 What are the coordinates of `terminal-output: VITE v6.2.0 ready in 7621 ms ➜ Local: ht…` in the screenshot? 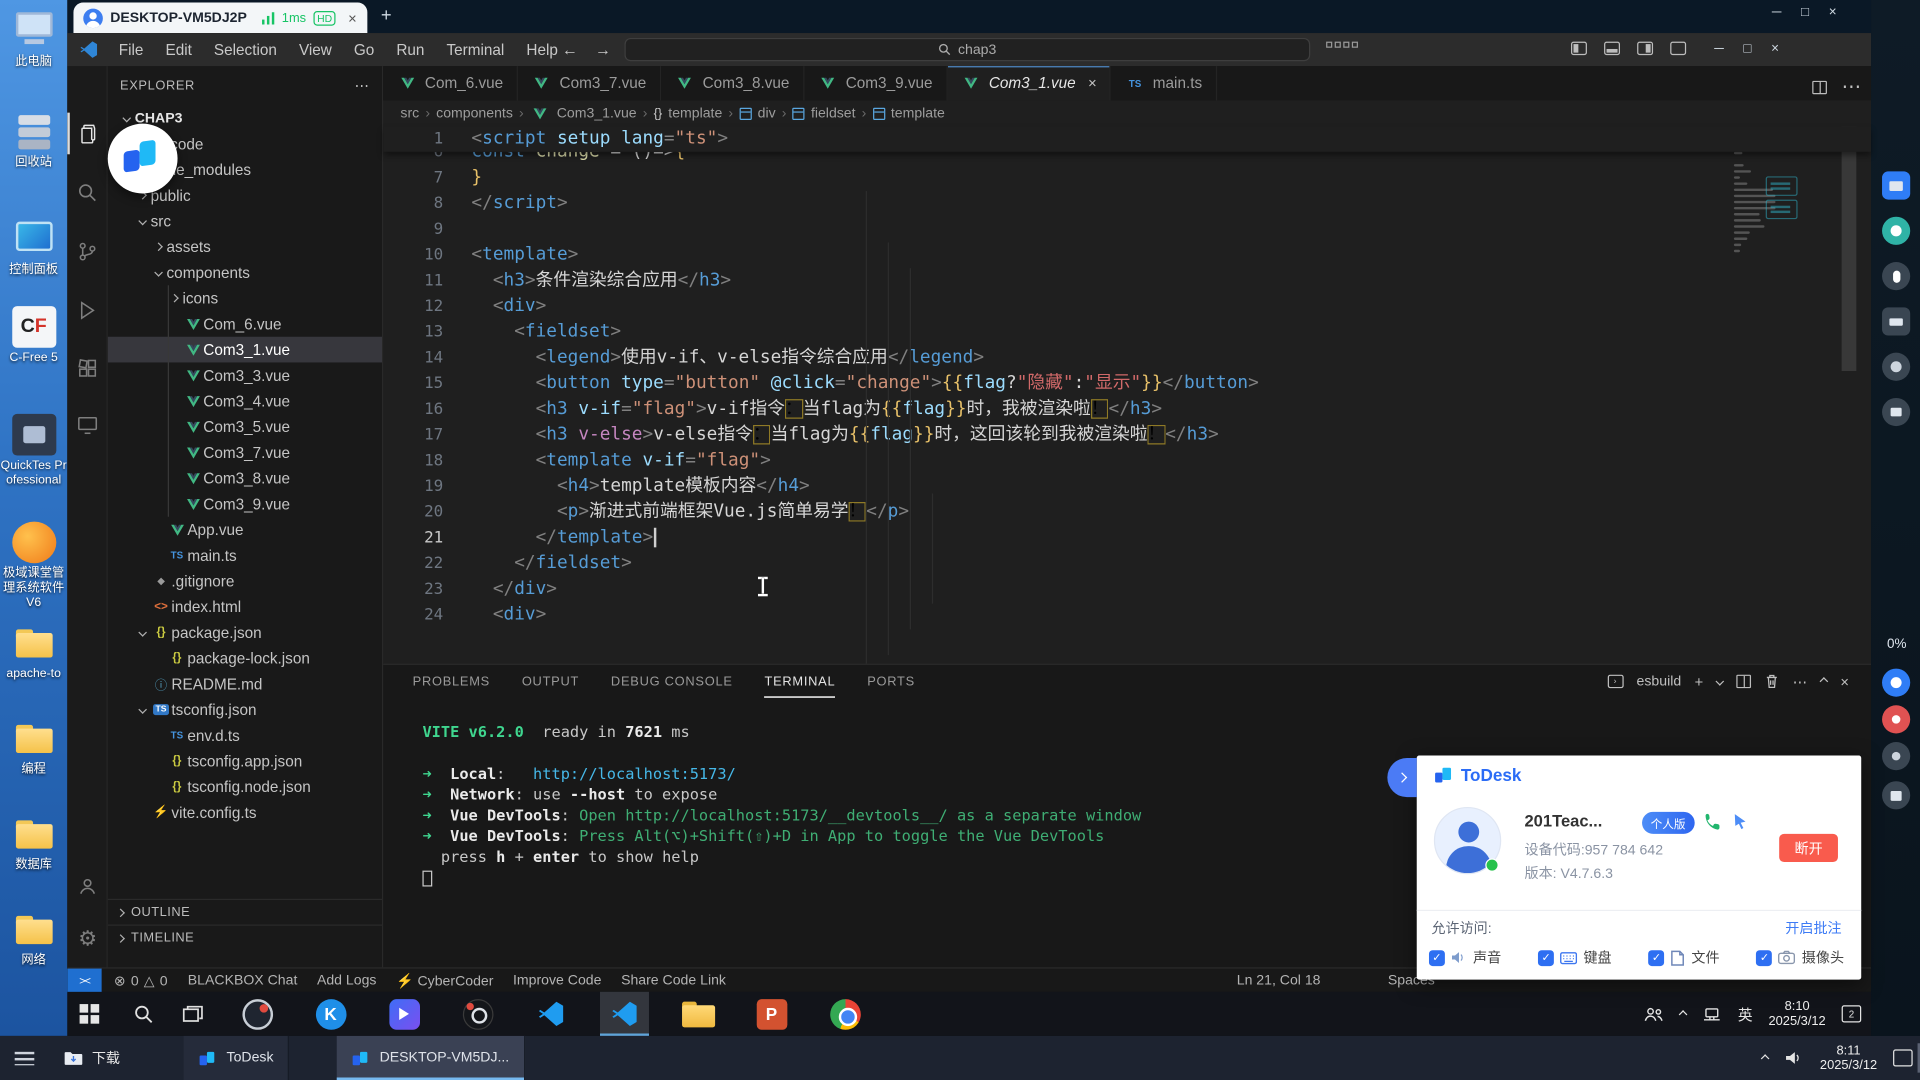 It's located at (781, 804).